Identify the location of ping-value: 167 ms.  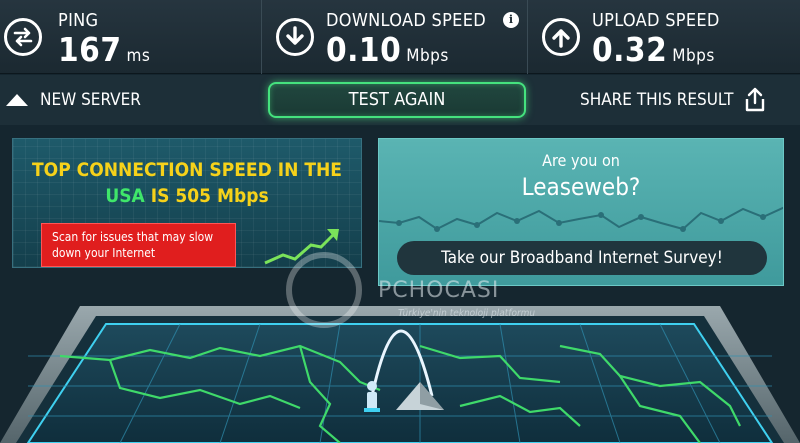
(104, 49).